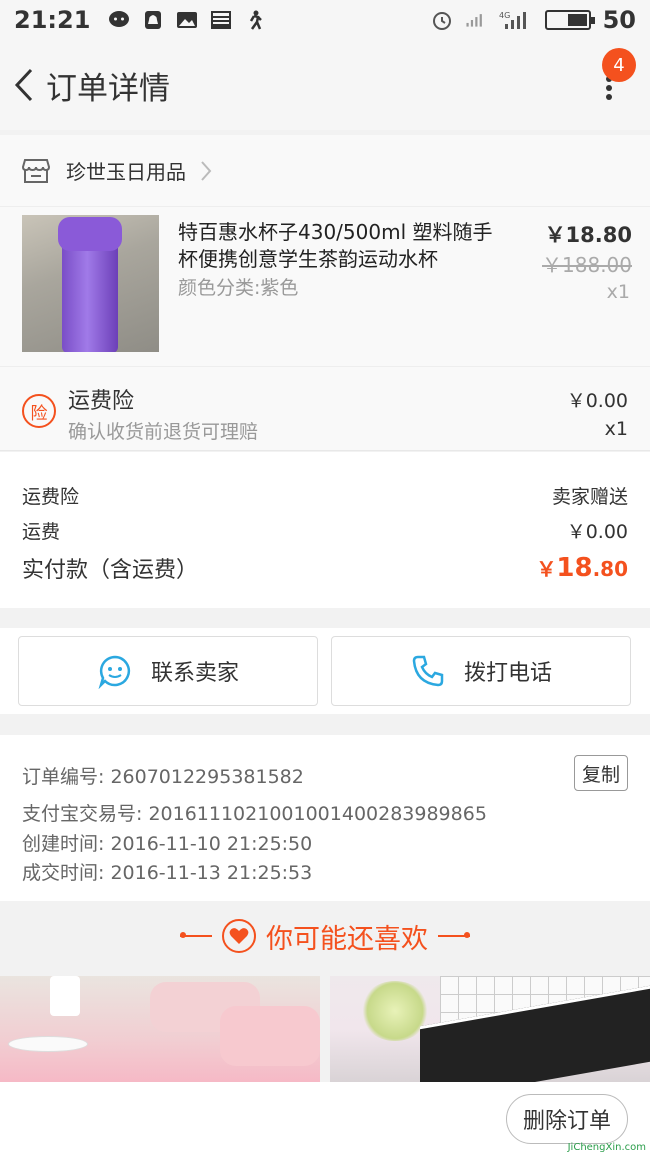  I want to click on contact-seller-button: 联系卖家, so click(168, 671).